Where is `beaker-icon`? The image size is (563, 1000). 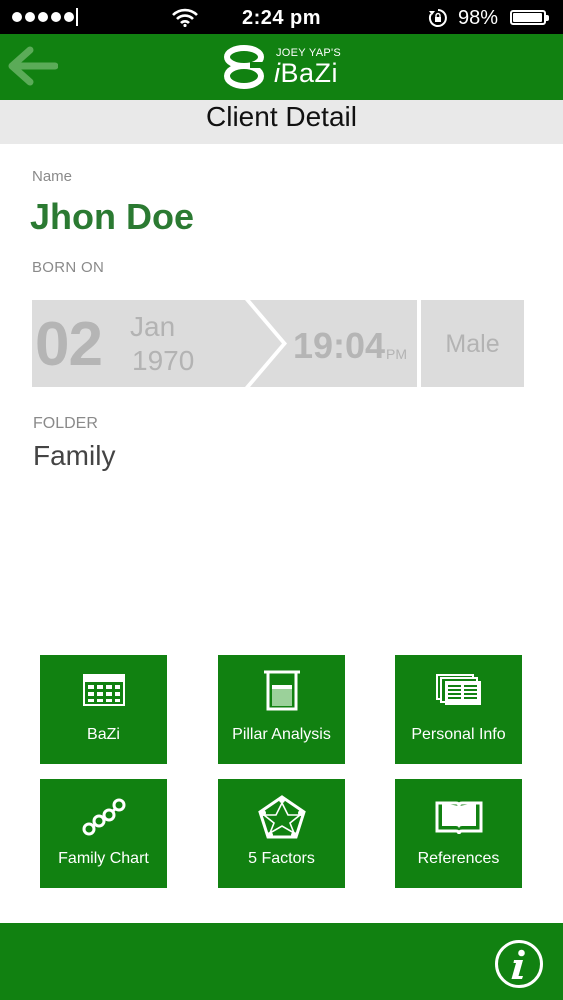
beaker-icon is located at coordinates (281, 690).